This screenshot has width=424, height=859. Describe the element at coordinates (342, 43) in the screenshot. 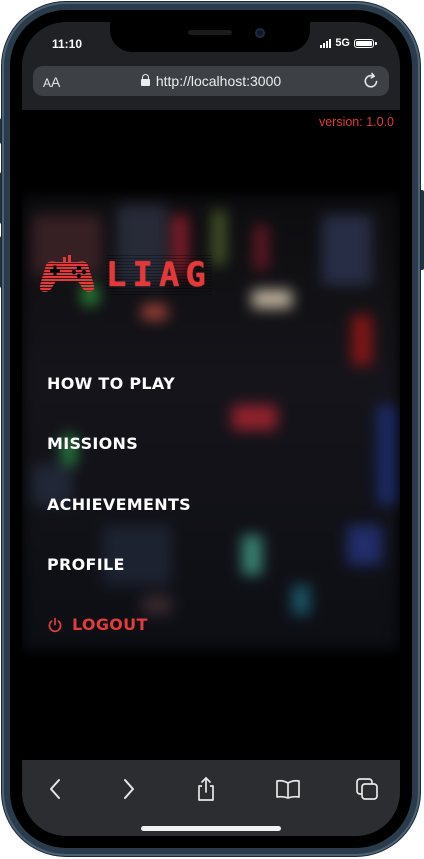

I see `network-type: 5G` at that location.